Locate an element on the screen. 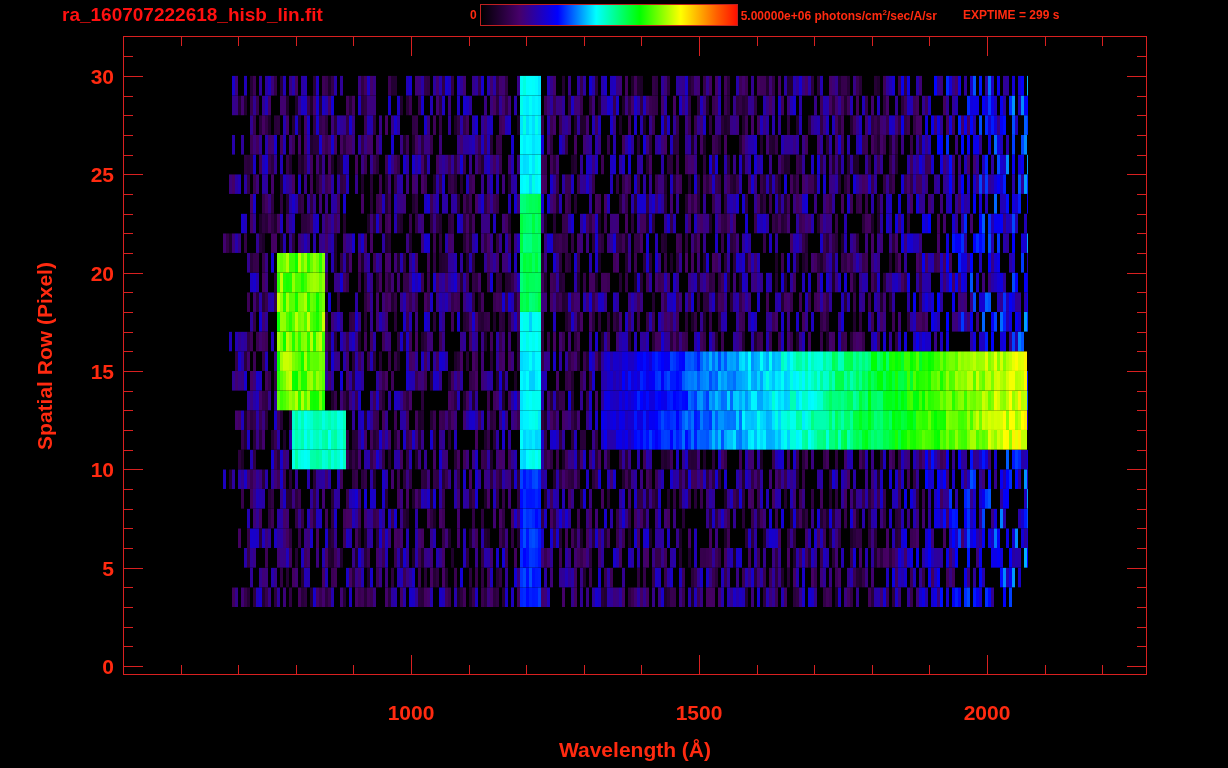 This screenshot has height=768, width=1228. axis-tick-label: 5 is located at coordinates (108, 568).